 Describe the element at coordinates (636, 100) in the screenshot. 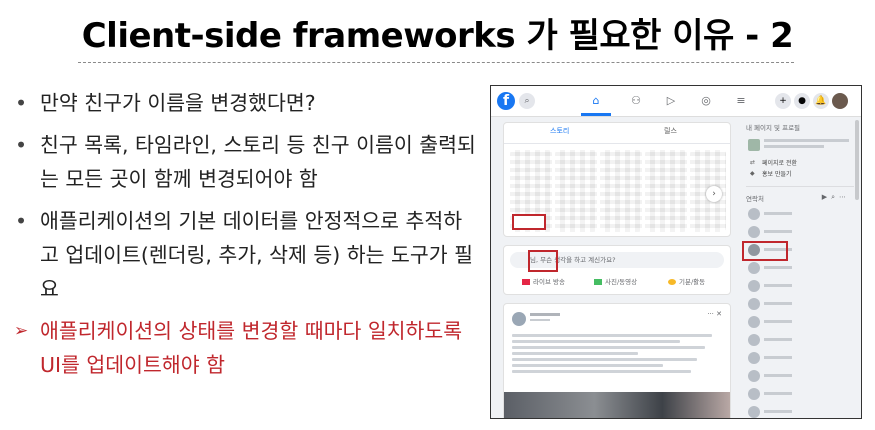

I see `friends-icon: ⚇` at that location.